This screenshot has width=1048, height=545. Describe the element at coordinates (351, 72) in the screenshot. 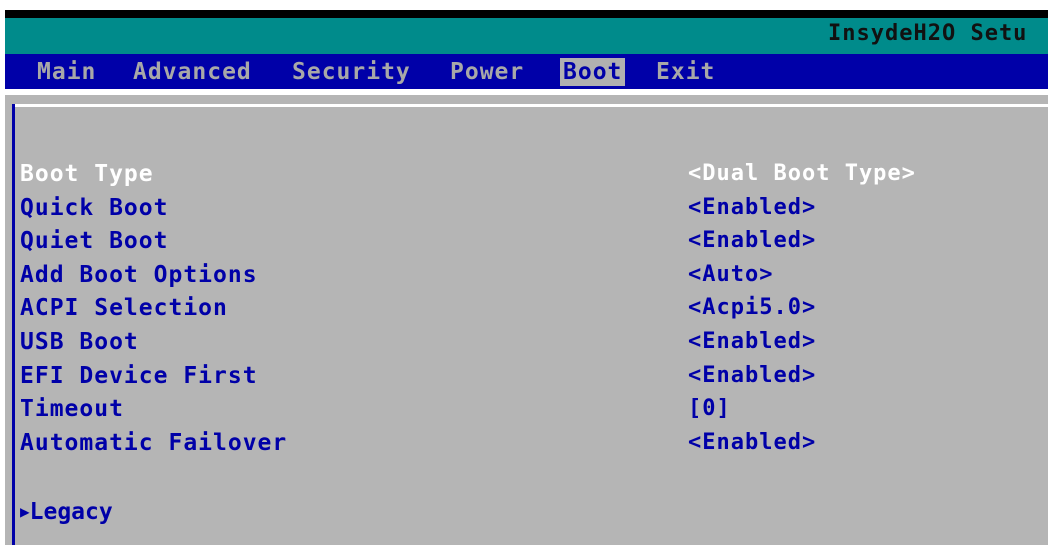

I see `tab-security: Security` at that location.